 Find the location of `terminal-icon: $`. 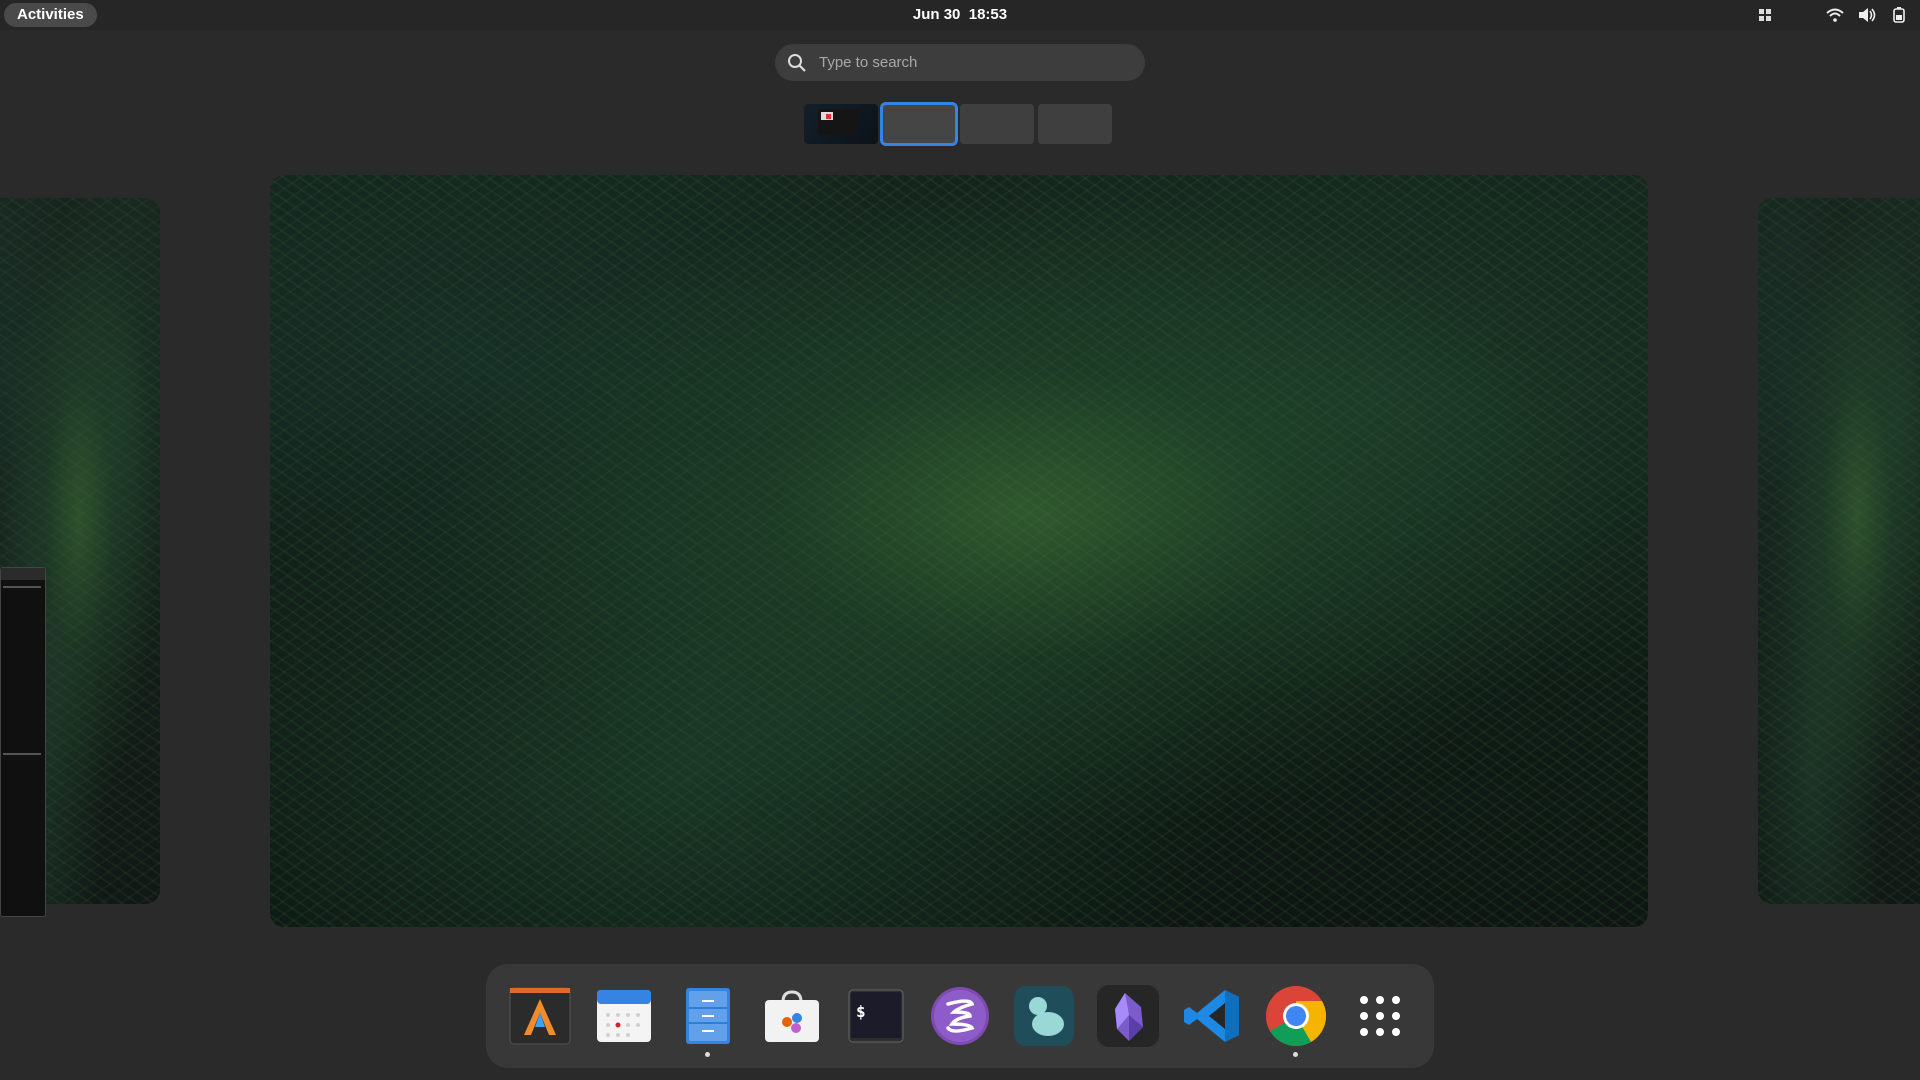

terminal-icon: $ is located at coordinates (876, 1016).